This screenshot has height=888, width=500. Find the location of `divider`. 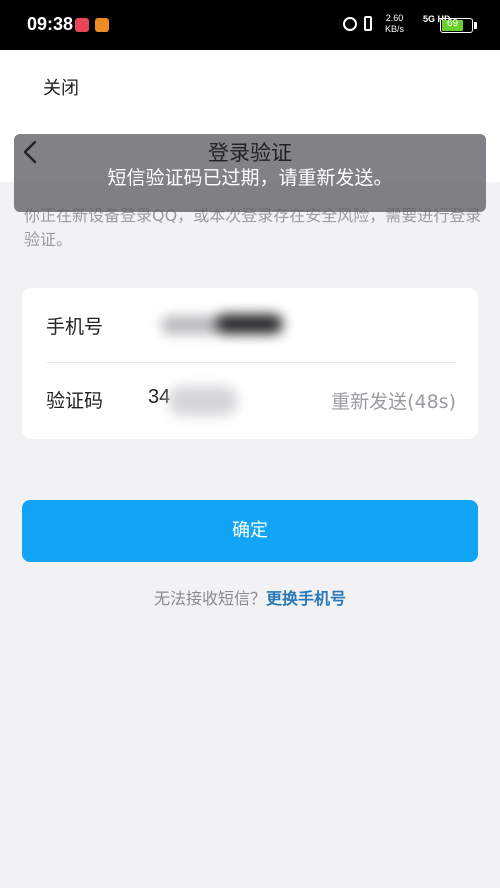

divider is located at coordinates (251, 362).